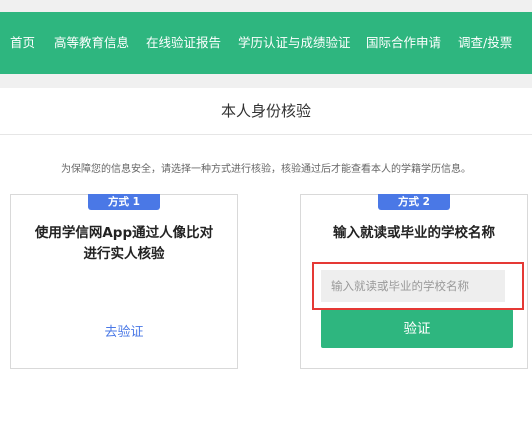 Image resolution: width=532 pixels, height=431 pixels. I want to click on nav-bar: 首页 高等教育信息 在线验证报告 学历认证与成绩验证 国际合作申请 调查/投票, so click(266, 43).